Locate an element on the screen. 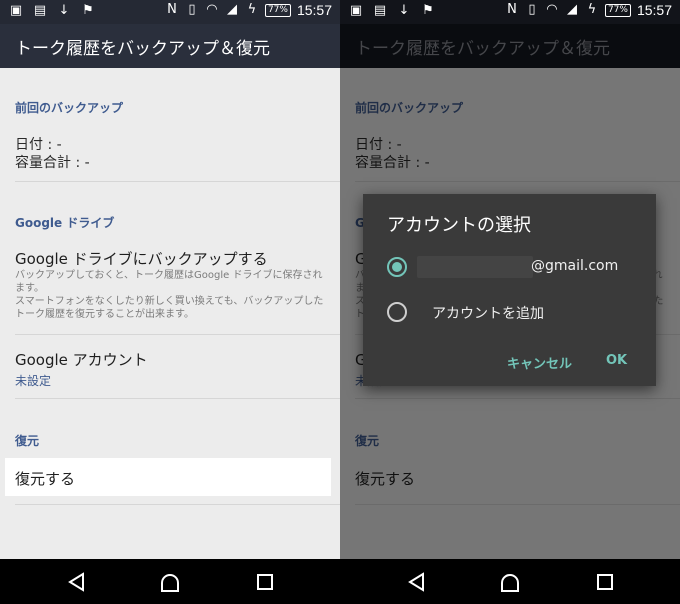 The width and height of the screenshot is (680, 604). section-header-restore: 復元 is located at coordinates (27, 441).